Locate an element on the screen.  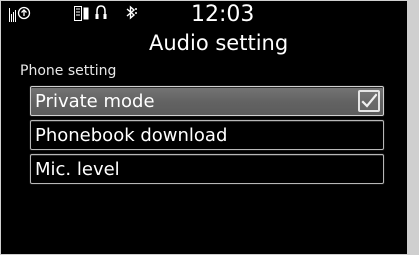
section-label: Phone setting is located at coordinates (68, 71).